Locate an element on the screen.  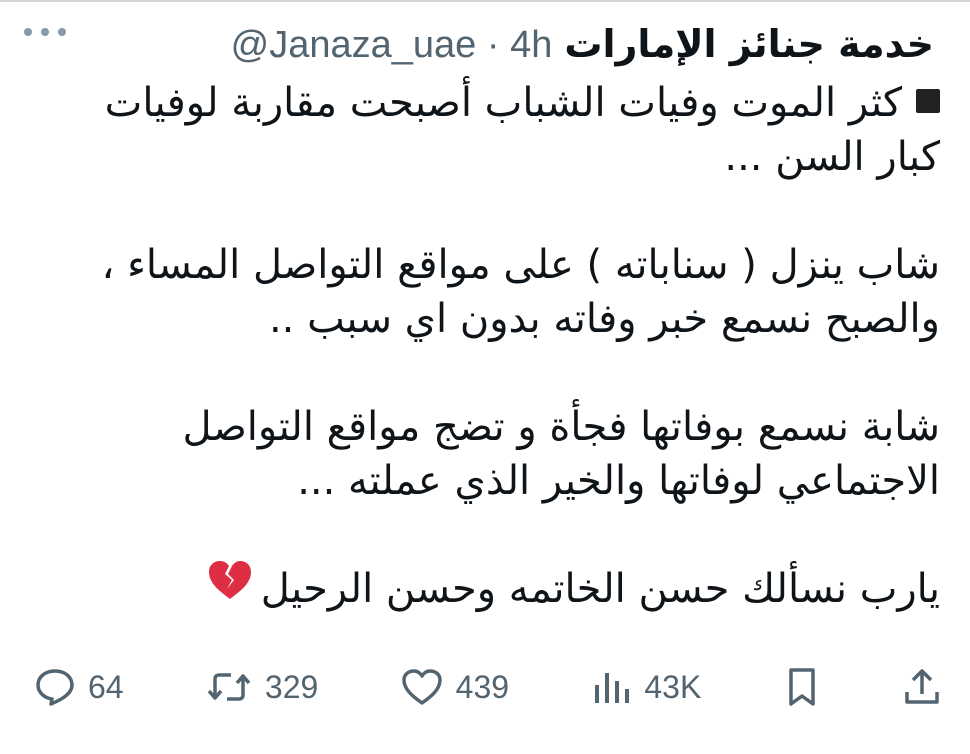
author-line: خدمة جنائز الإمارات@Janaza_uae · 4h is located at coordinates (582, 44).